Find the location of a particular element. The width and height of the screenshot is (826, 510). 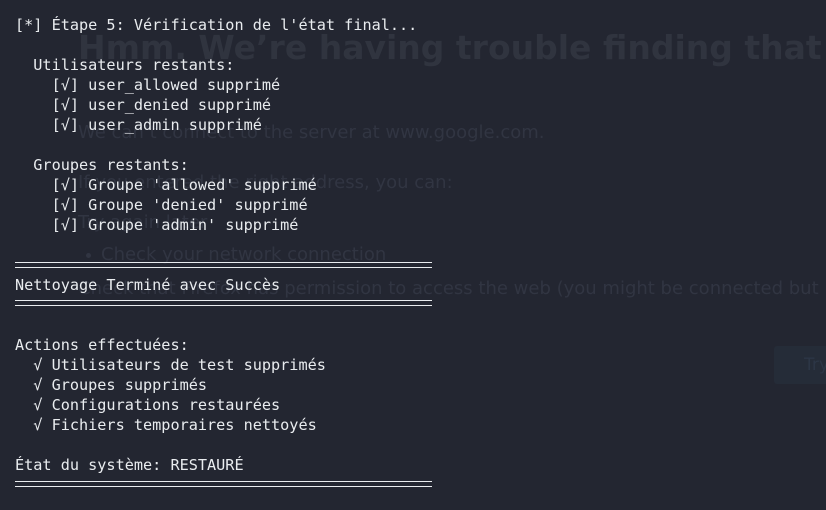

action-line: √ Utilisateurs de test supprimés is located at coordinates (170, 365).